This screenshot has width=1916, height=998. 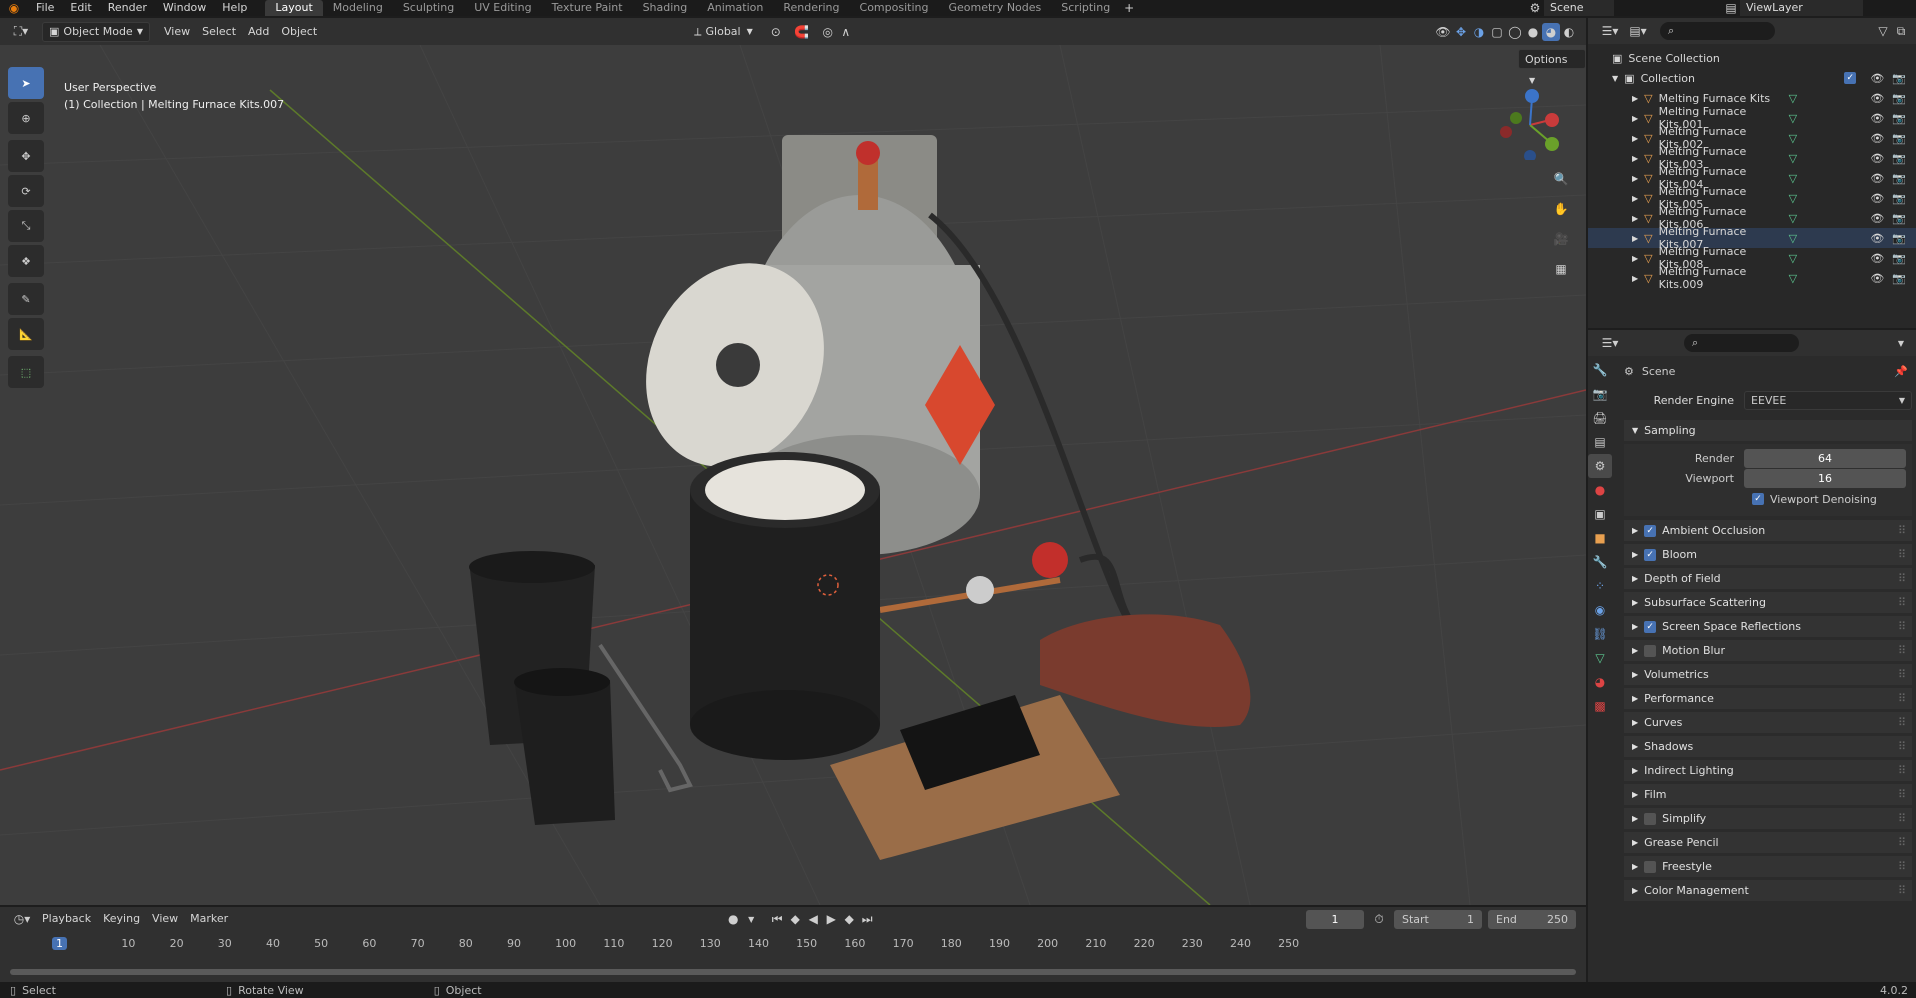 I want to click on xray-icon: ▢, so click(x=1497, y=32).